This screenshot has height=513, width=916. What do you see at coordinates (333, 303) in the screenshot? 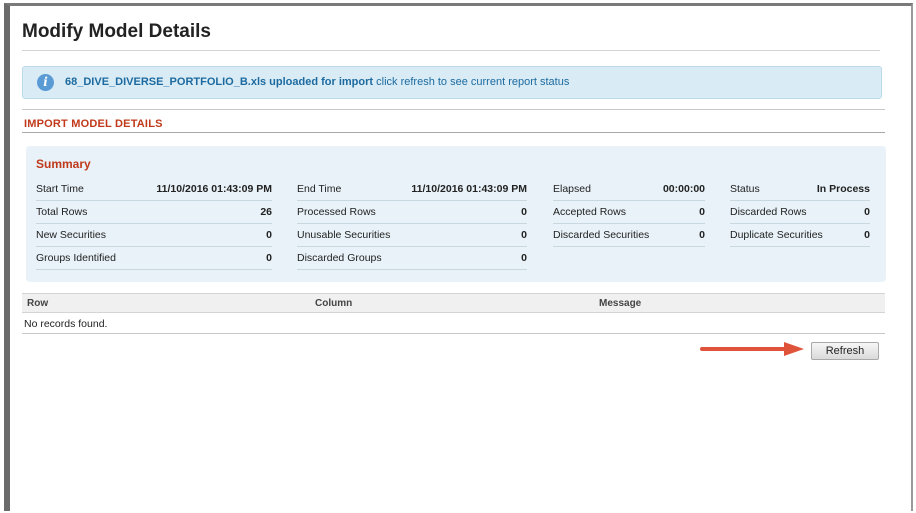
I see `column-header-column: Column` at bounding box center [333, 303].